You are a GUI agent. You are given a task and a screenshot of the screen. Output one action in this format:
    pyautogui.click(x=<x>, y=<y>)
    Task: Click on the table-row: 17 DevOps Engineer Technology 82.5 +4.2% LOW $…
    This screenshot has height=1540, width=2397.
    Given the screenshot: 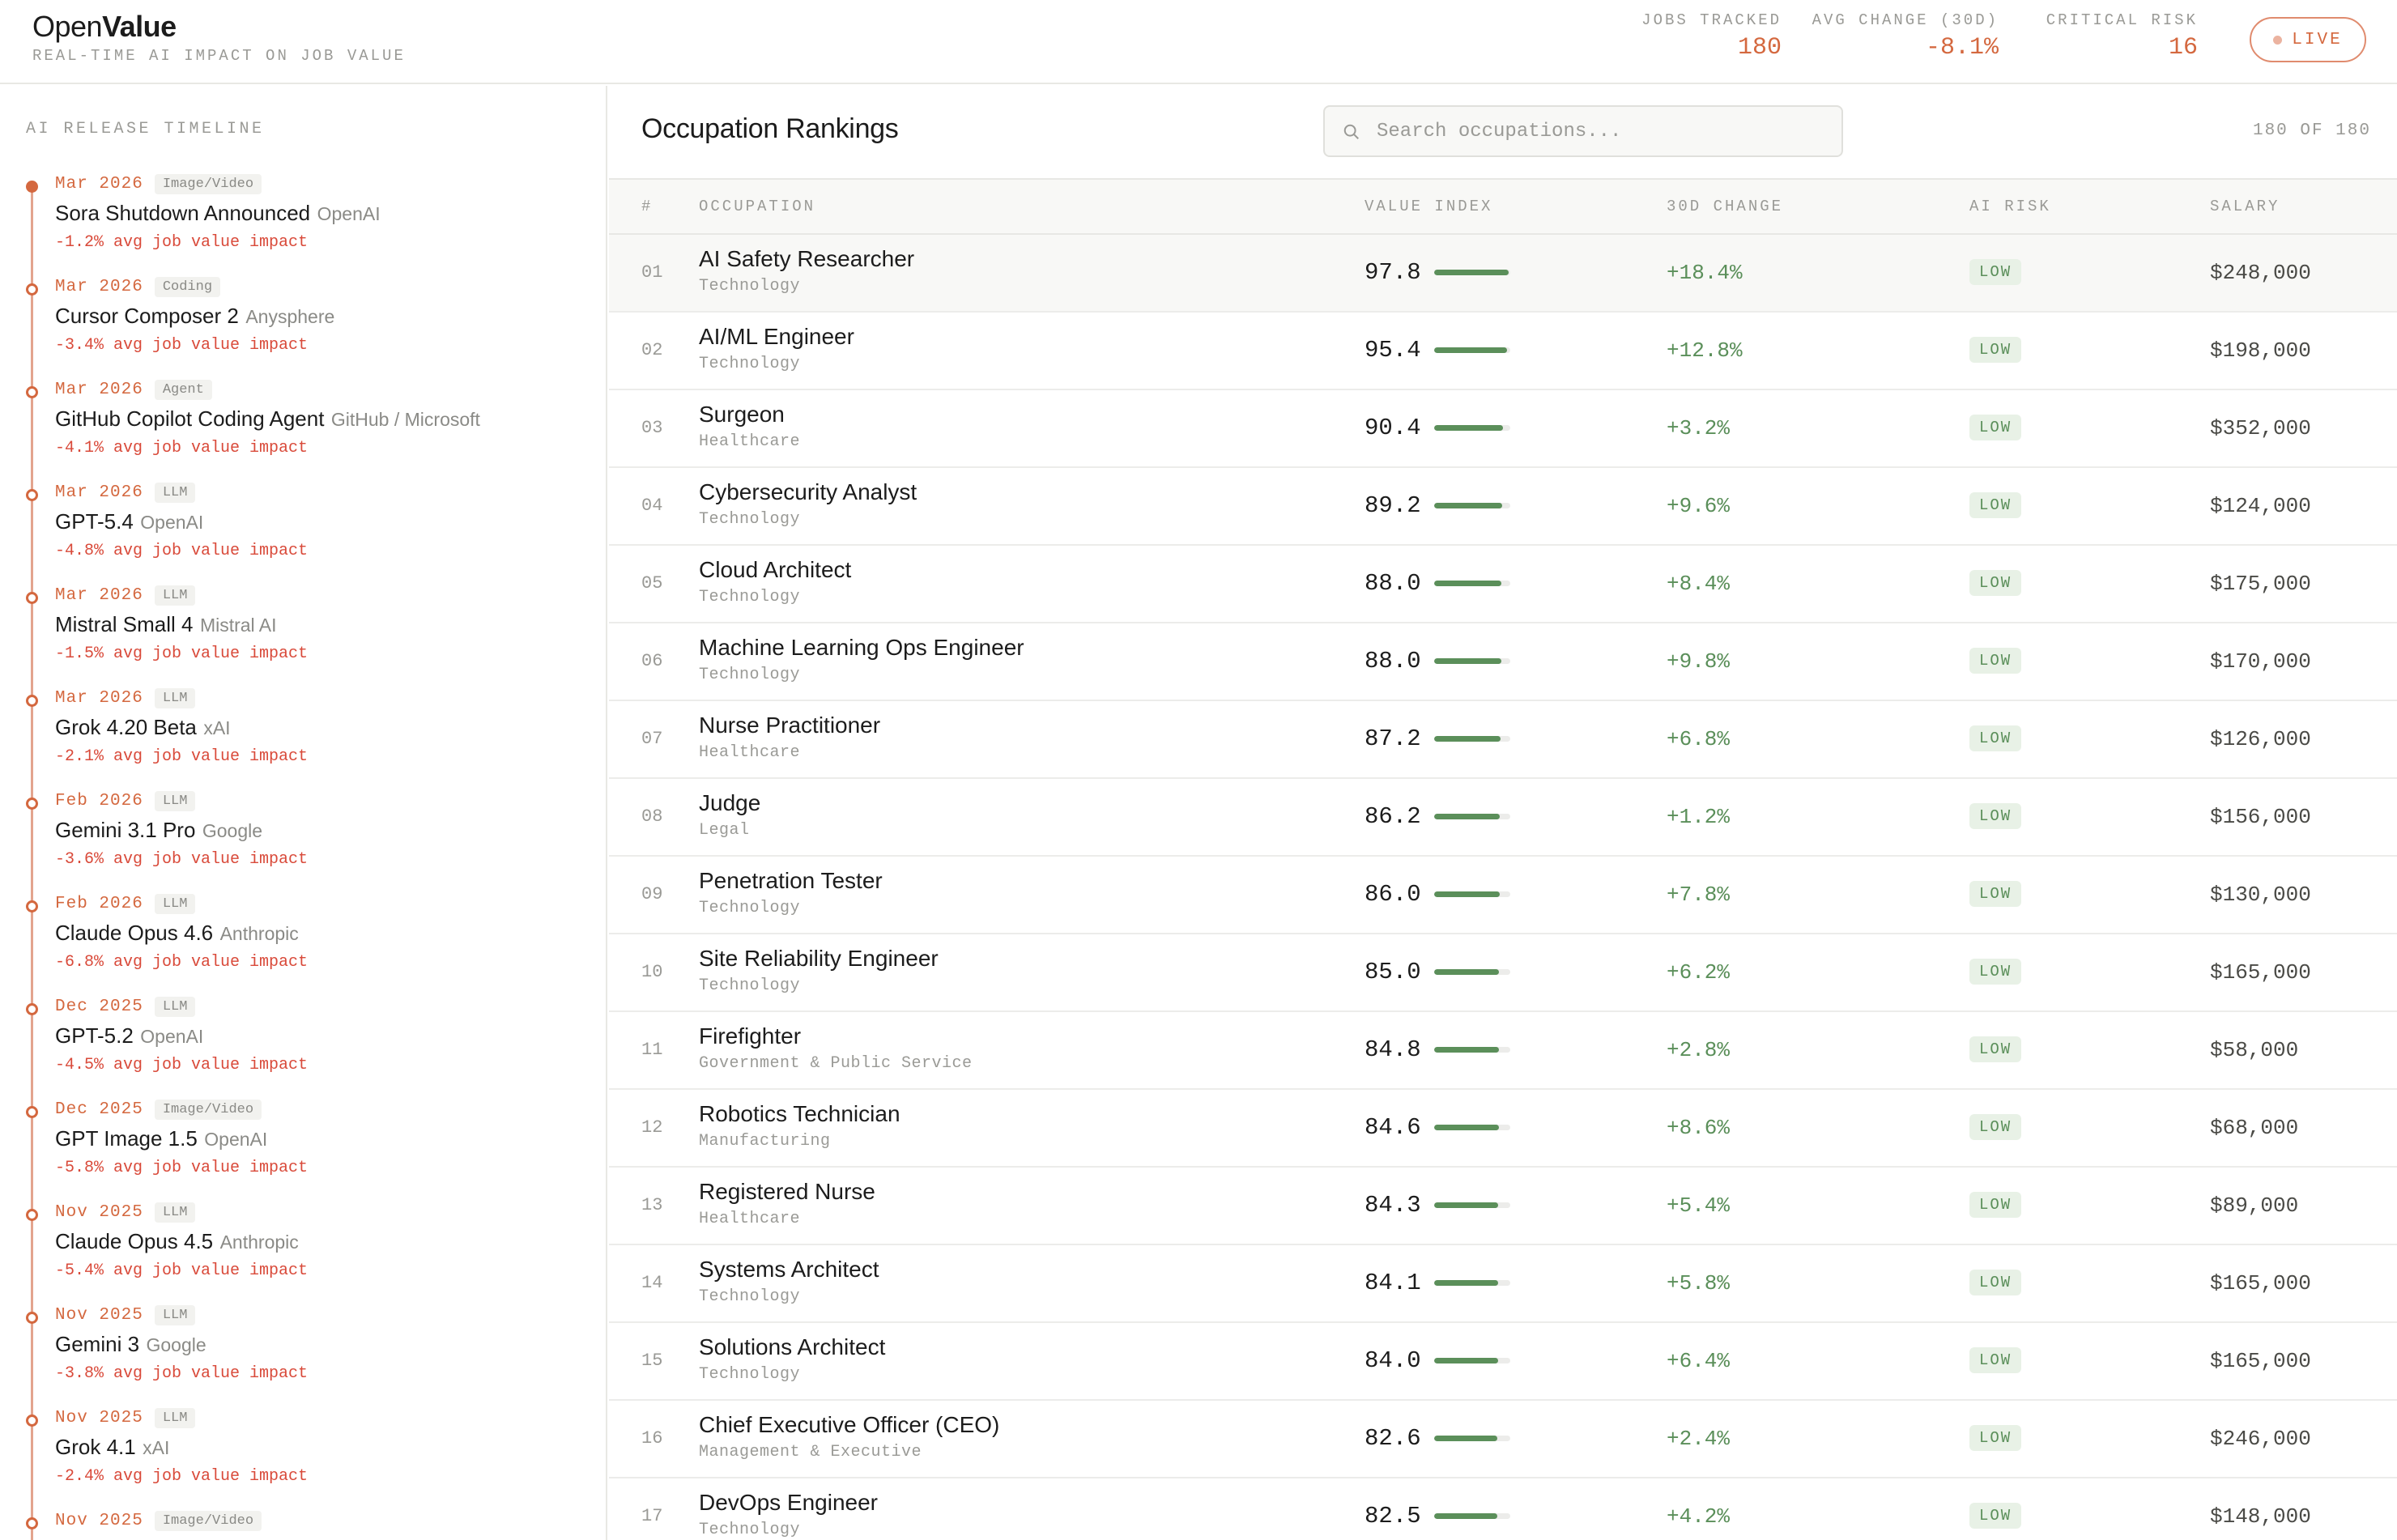 What is the action you would take?
    pyautogui.click(x=1503, y=1509)
    